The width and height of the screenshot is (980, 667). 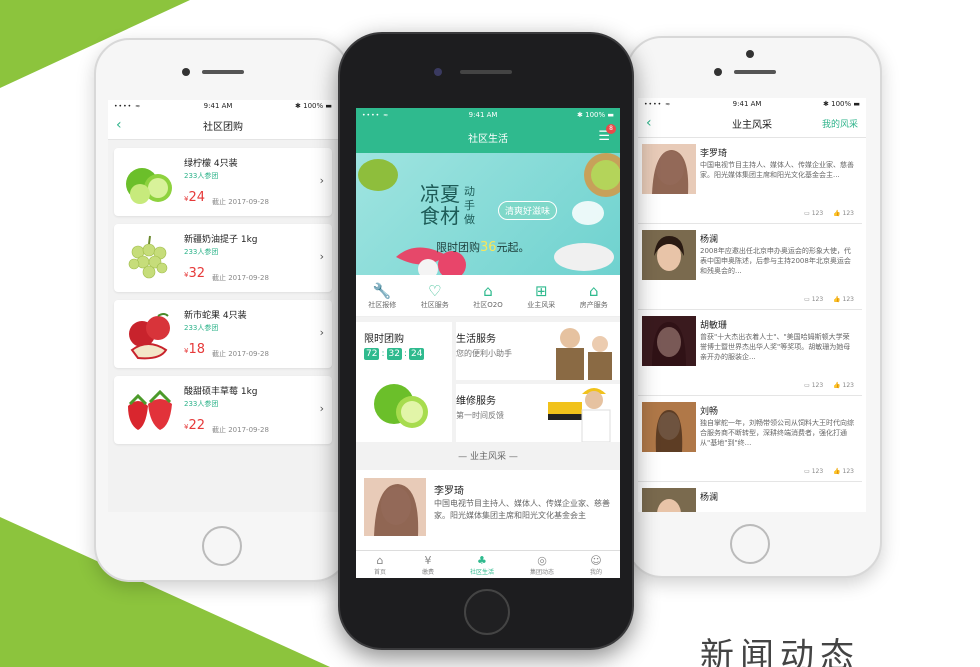 I want to click on header: •••• ≈ 9:41 AM ✱ 100% ▬ 社区生活 ☰ 8, so click(x=488, y=130).